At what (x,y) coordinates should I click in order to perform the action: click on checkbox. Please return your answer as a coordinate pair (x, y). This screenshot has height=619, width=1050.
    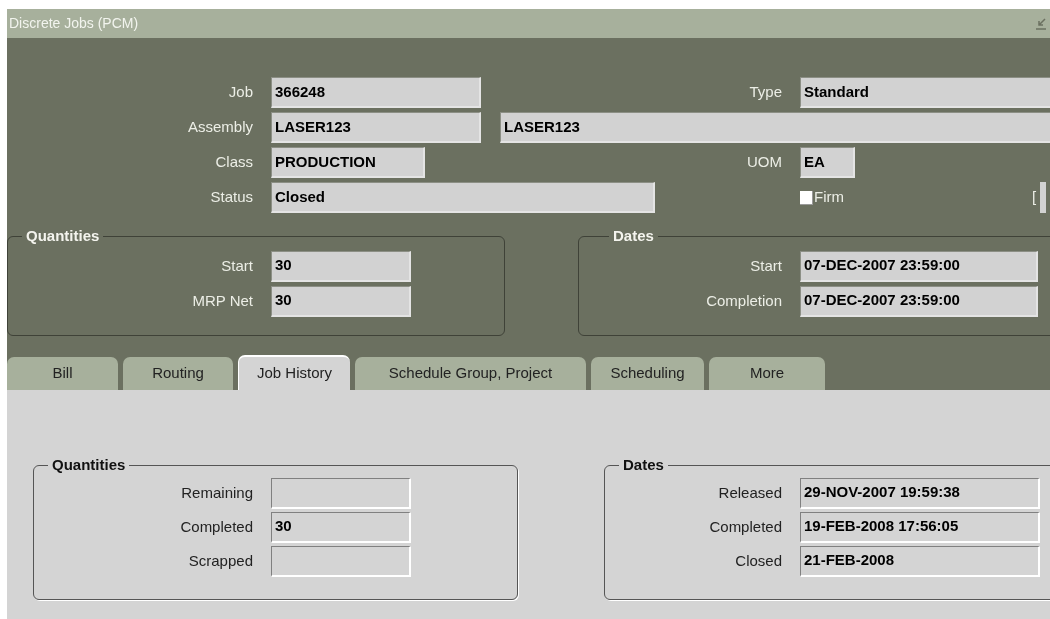
    Looking at the image, I should click on (806, 197).